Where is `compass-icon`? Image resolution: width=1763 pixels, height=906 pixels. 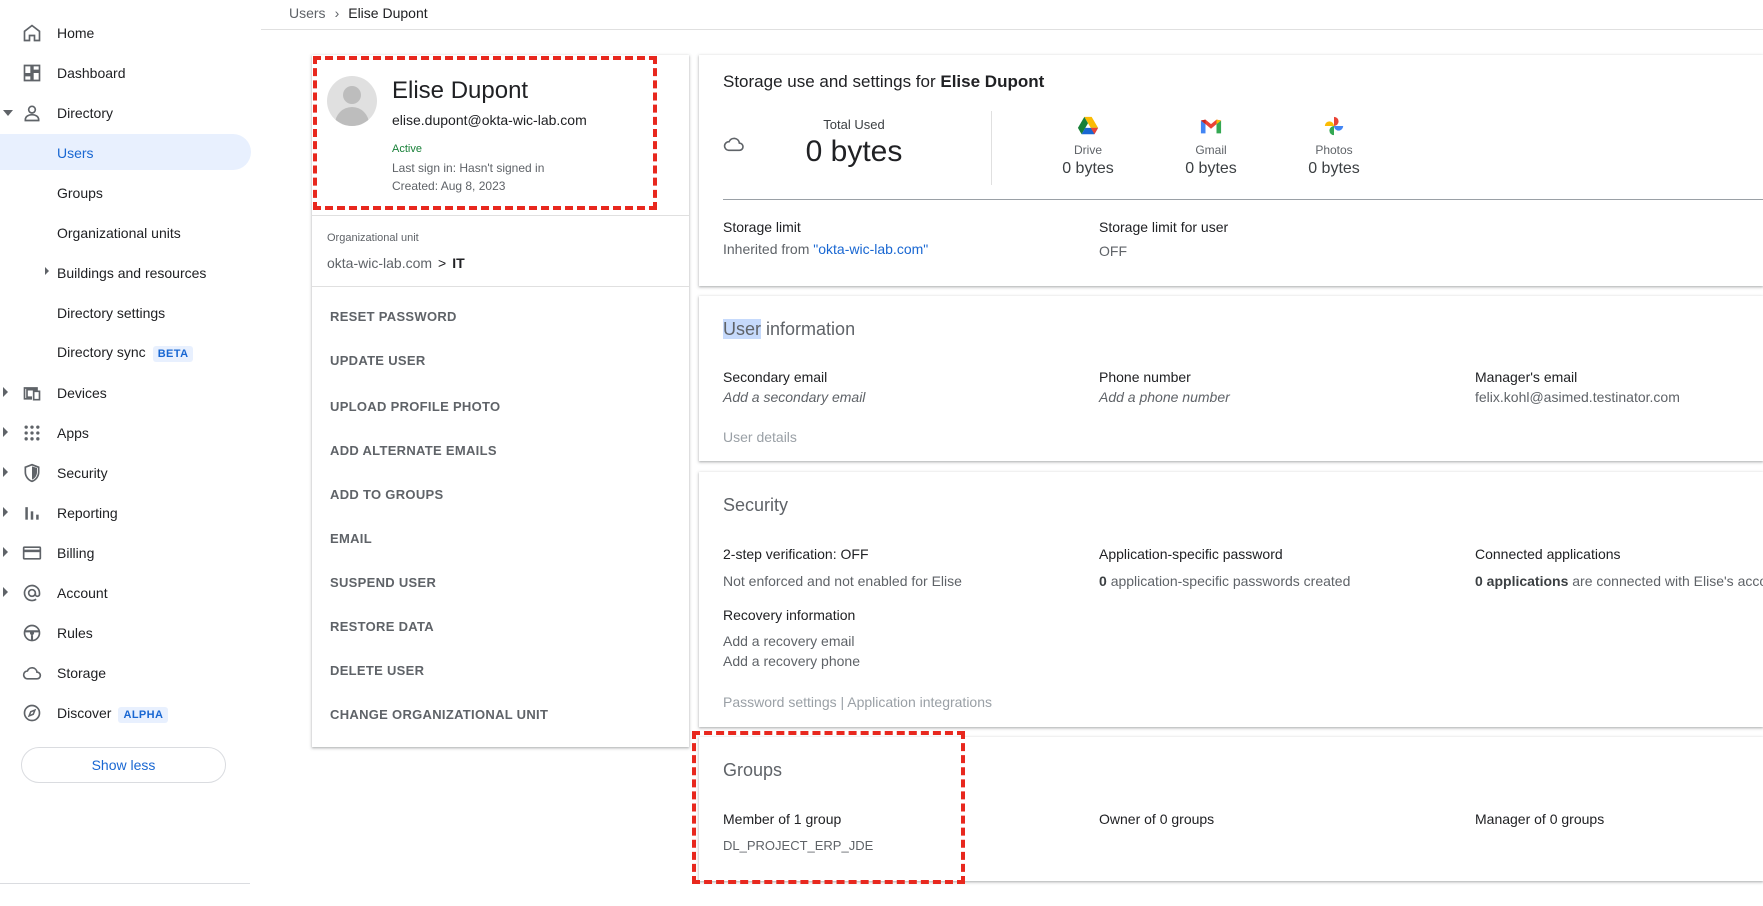 compass-icon is located at coordinates (32, 713).